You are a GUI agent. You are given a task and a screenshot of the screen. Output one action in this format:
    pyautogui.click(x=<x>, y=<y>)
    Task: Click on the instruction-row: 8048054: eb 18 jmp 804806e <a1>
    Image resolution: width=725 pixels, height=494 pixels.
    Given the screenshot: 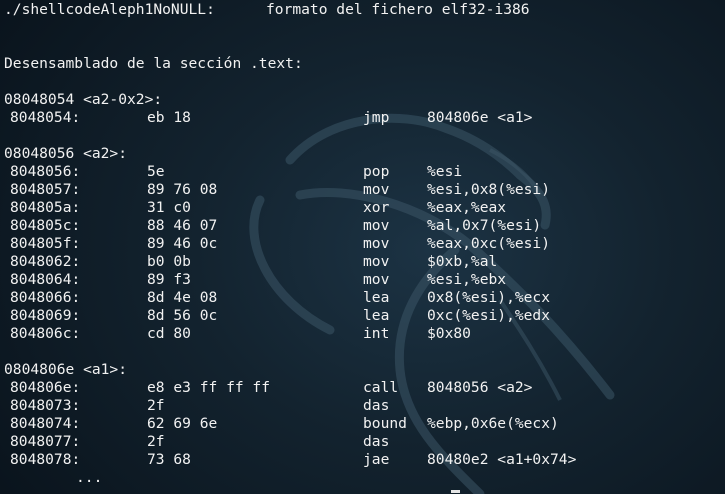 What is the action you would take?
    pyautogui.click(x=361, y=118)
    